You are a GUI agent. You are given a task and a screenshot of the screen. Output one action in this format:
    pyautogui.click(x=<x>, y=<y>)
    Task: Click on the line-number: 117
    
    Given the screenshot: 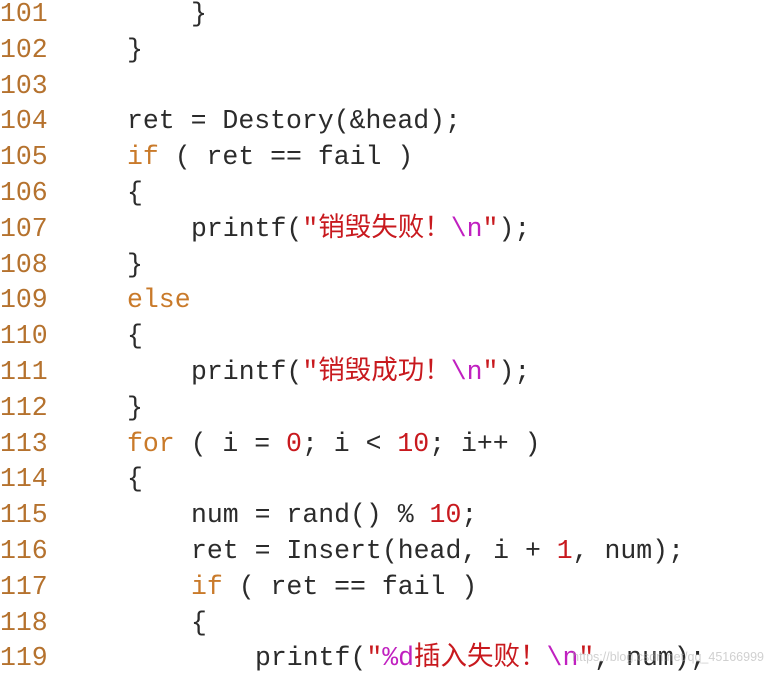 What is the action you would take?
    pyautogui.click(x=24, y=586)
    